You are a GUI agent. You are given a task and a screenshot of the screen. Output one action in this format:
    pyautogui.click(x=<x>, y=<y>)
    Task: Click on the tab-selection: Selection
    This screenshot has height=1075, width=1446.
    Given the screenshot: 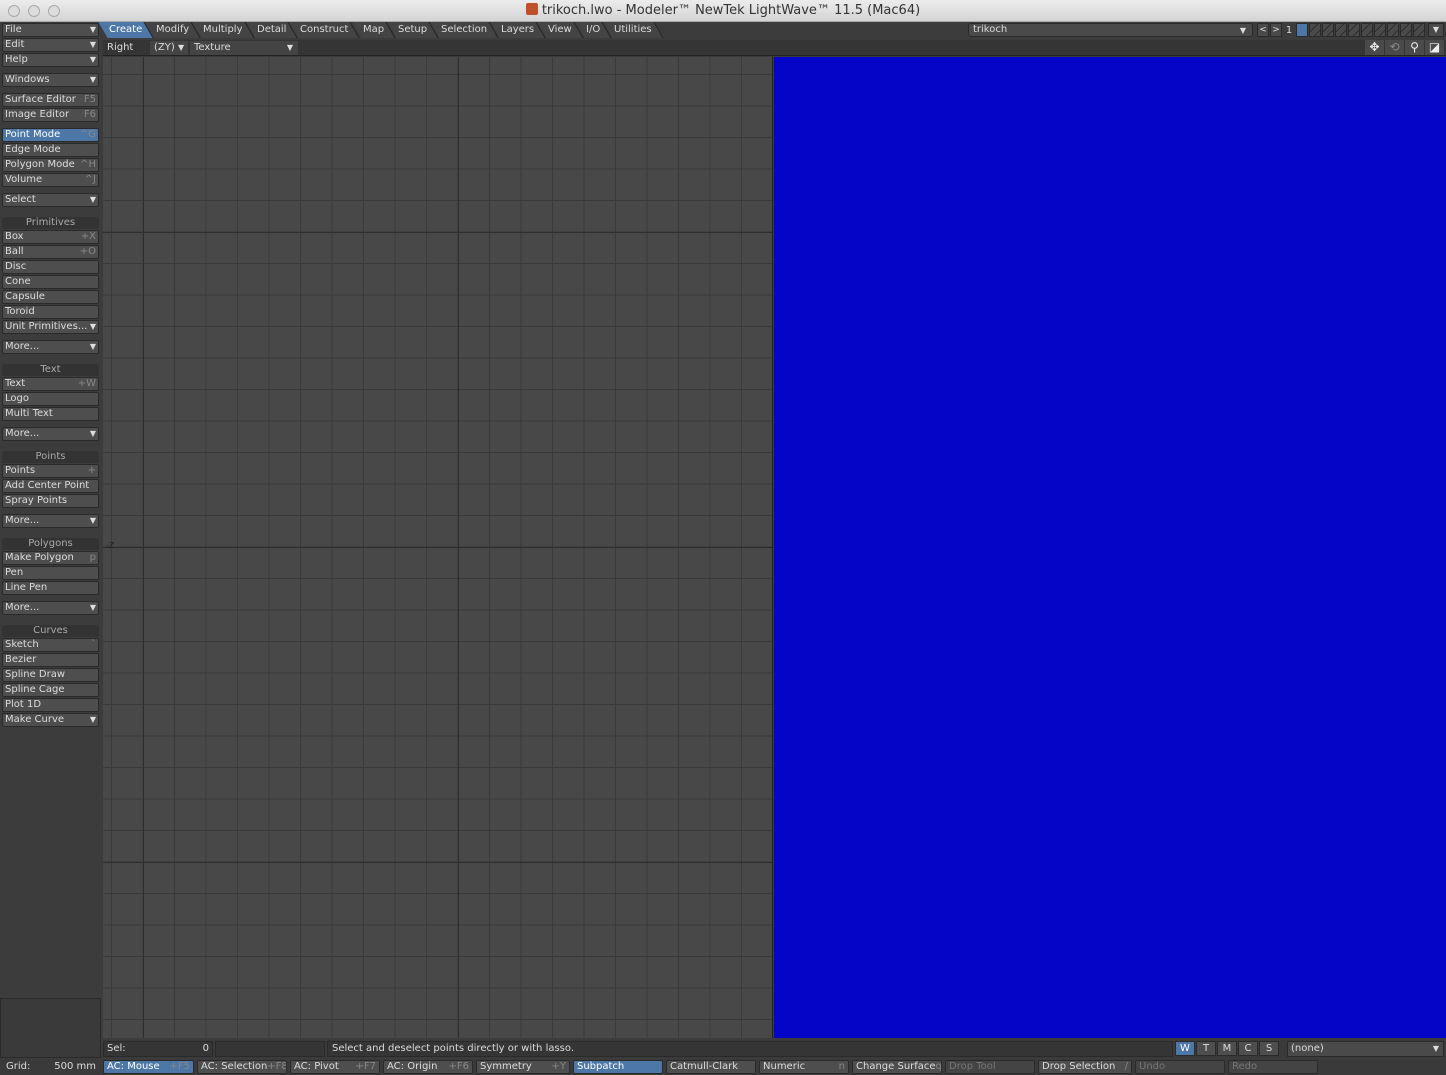 What is the action you would take?
    pyautogui.click(x=464, y=30)
    